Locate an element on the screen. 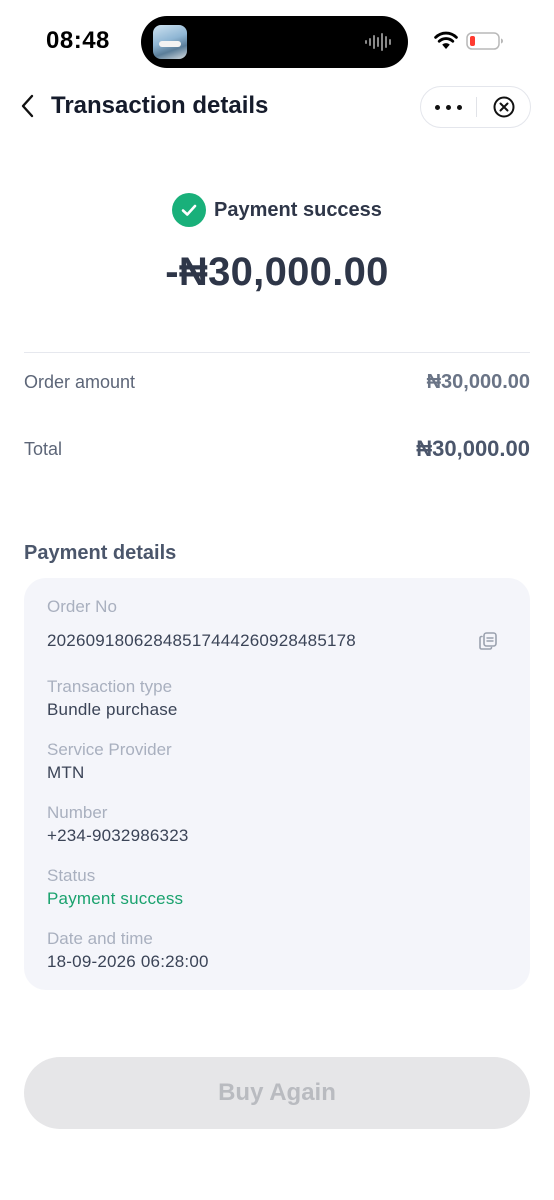  close-circle-icon is located at coordinates (504, 107).